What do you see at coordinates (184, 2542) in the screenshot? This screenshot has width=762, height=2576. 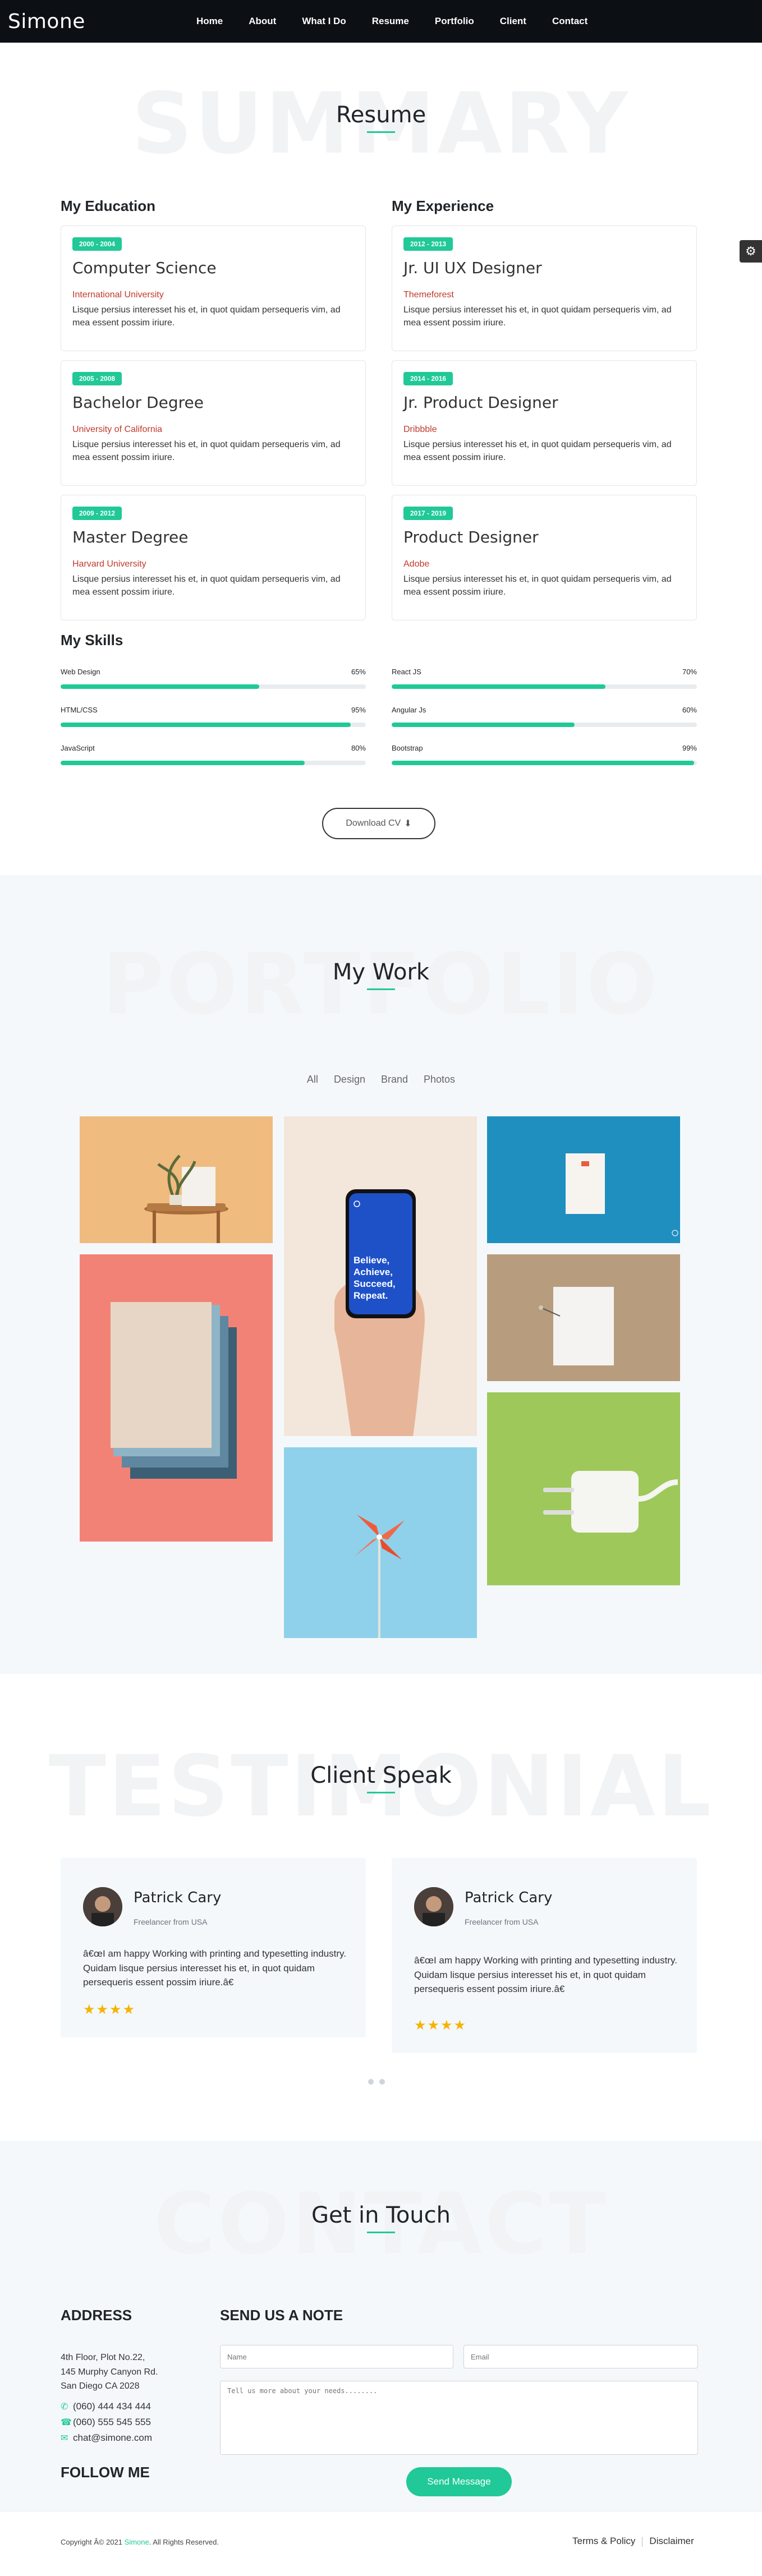 I see `copyright-suffix: . All Rights Reserved.` at bounding box center [184, 2542].